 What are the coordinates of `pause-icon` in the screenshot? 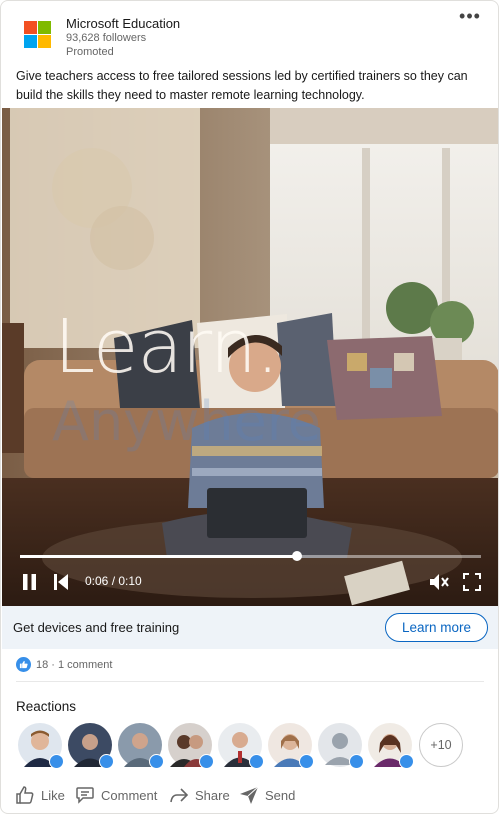 It's located at (30, 582).